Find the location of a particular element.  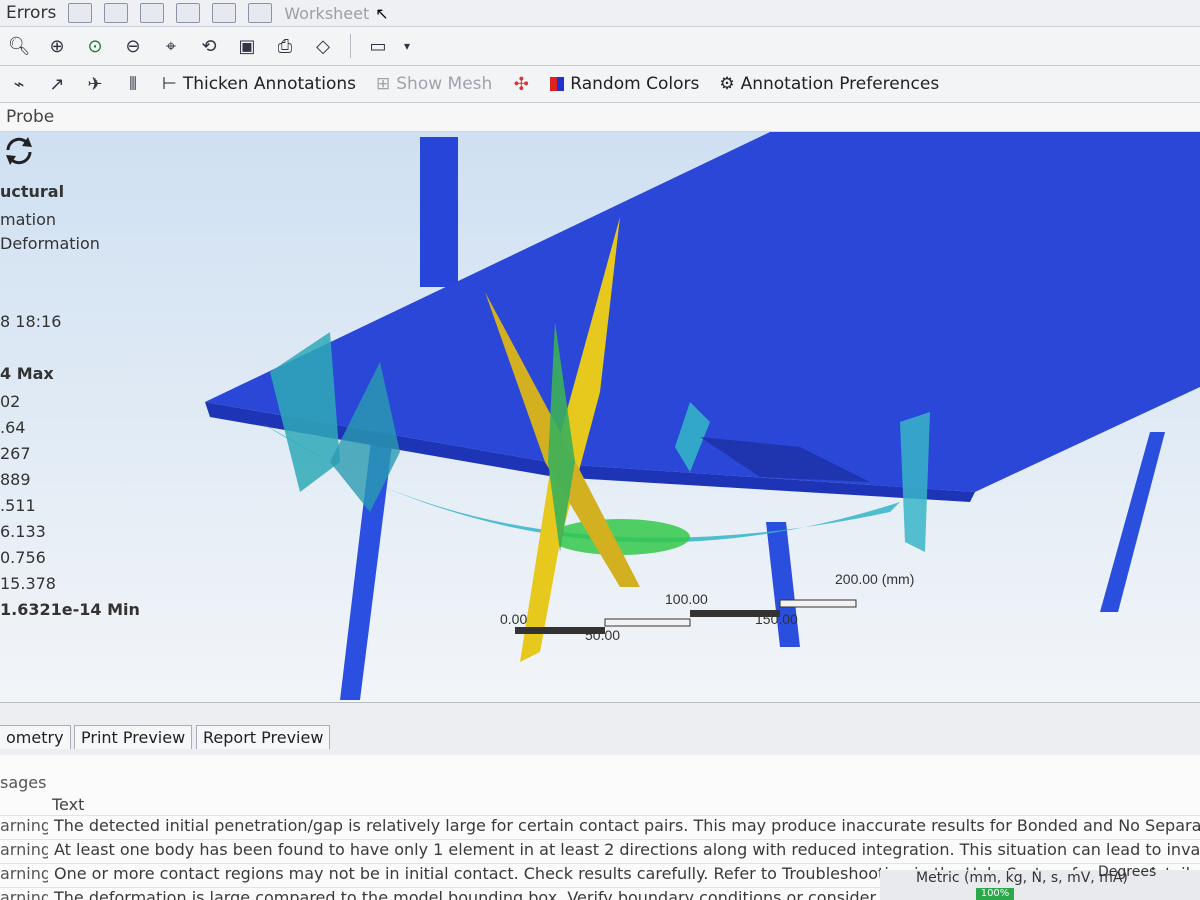

legend-line: Deformation is located at coordinates (50, 243).